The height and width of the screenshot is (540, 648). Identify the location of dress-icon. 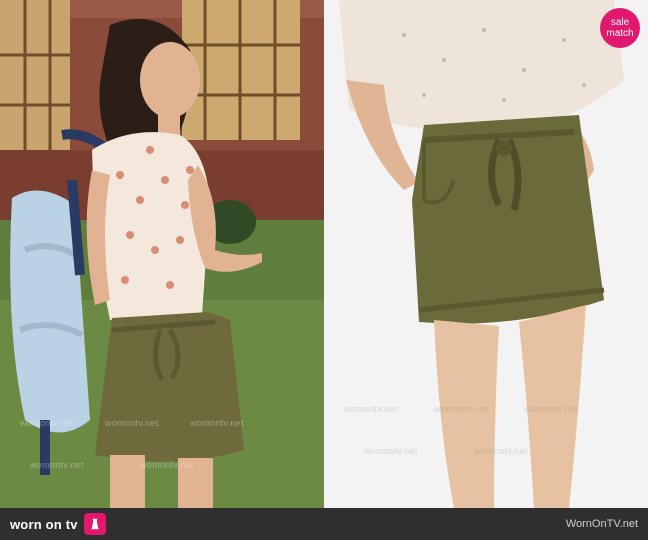
(94, 524).